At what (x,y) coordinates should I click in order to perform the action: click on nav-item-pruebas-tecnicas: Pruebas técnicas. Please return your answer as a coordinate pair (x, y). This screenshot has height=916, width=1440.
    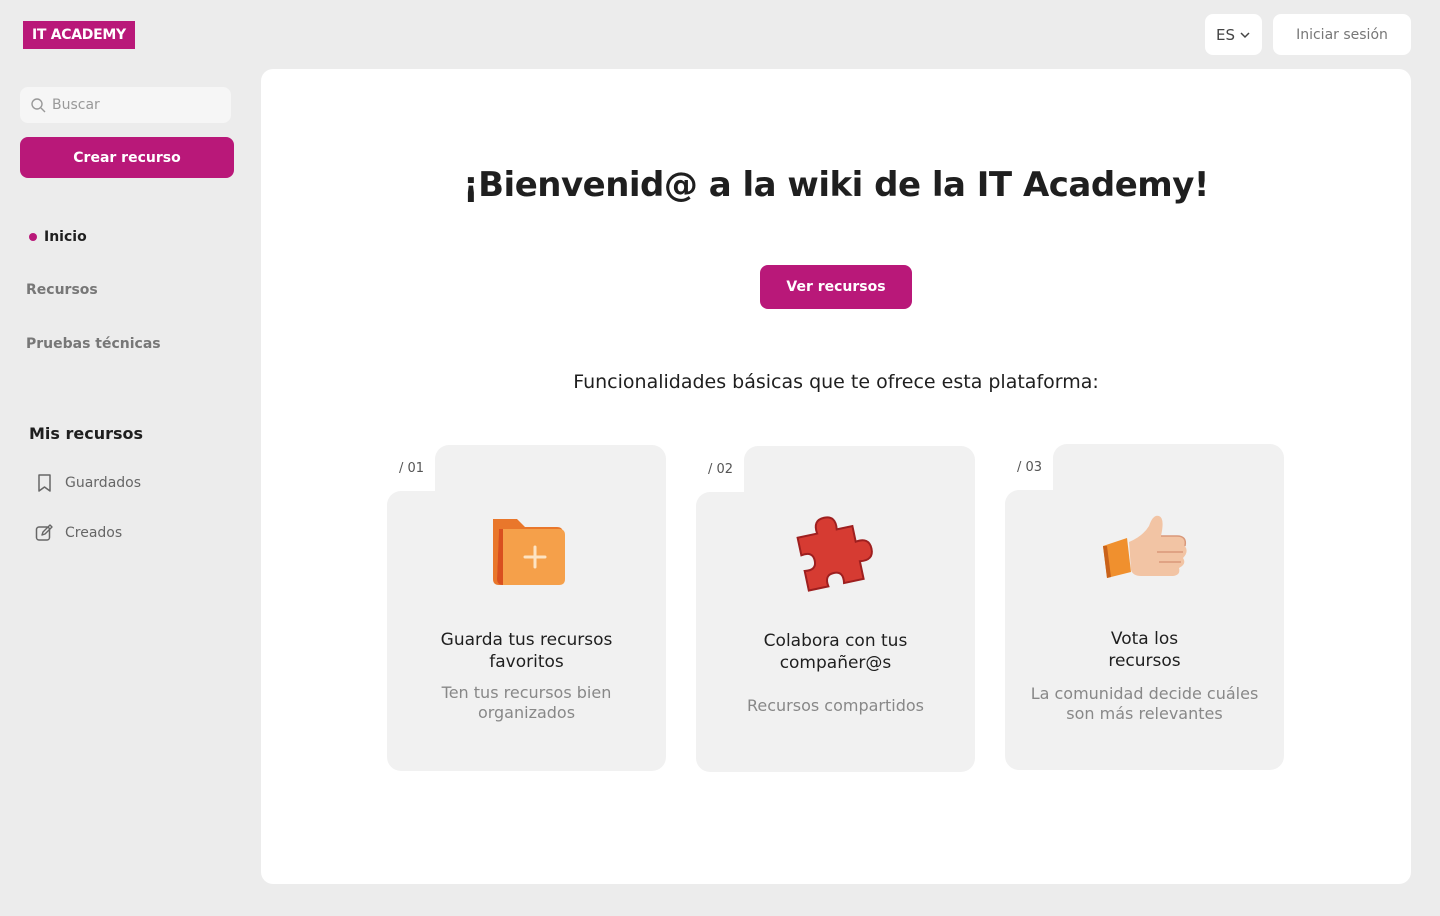
    Looking at the image, I should click on (93, 344).